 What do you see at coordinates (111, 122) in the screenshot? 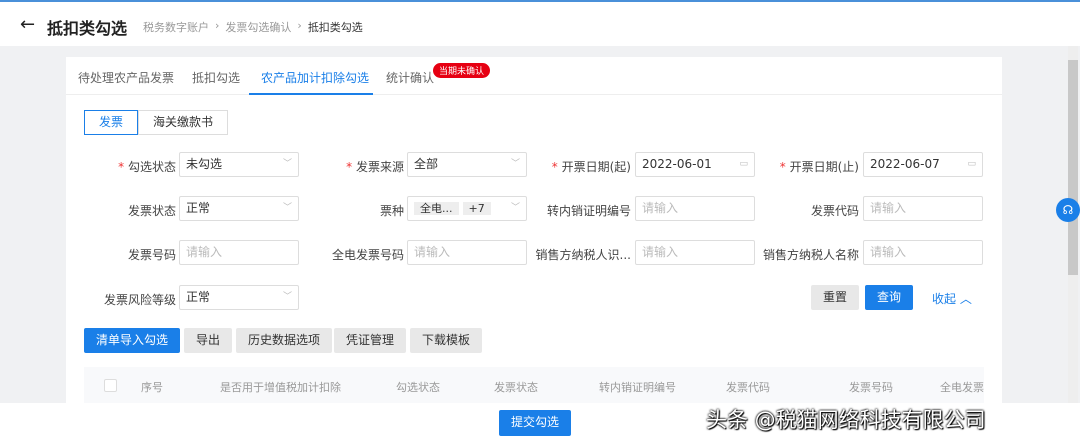
I see `segment-invoice: 发票` at bounding box center [111, 122].